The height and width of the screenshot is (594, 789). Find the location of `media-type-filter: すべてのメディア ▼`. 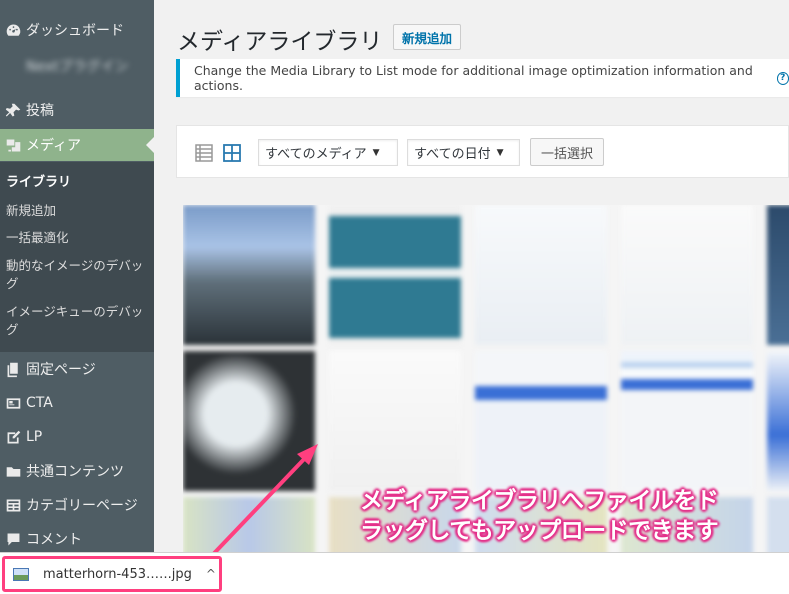

media-type-filter: すべてのメディア ▼ is located at coordinates (328, 152).